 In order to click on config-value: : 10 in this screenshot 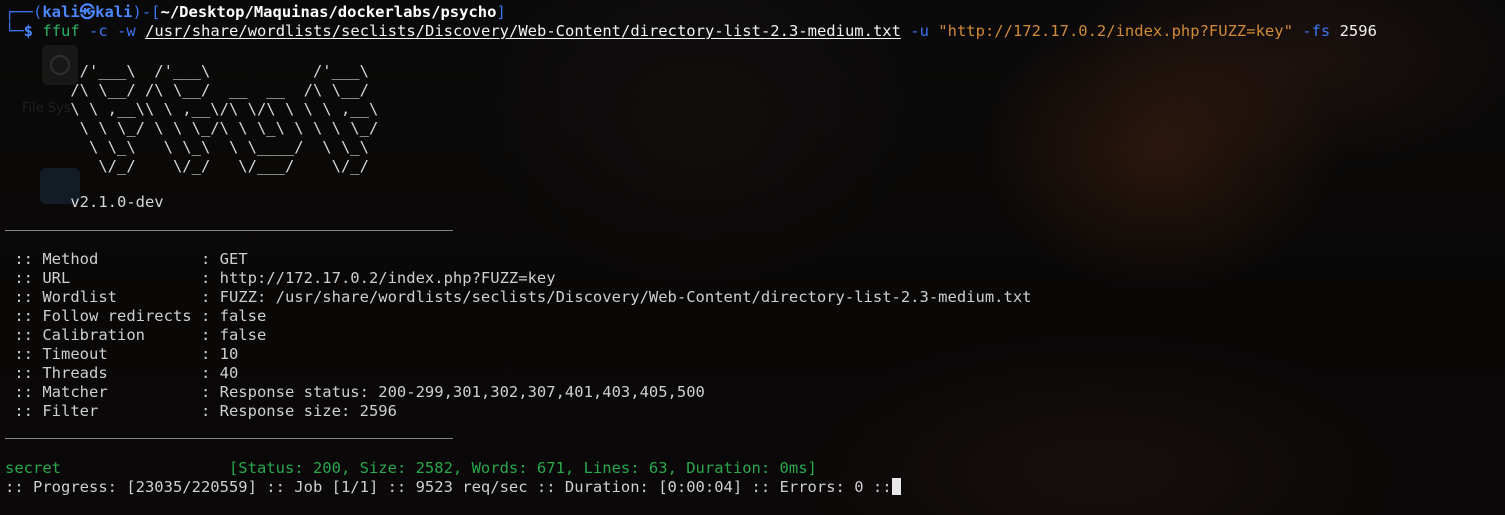, I will do `click(219, 354)`.